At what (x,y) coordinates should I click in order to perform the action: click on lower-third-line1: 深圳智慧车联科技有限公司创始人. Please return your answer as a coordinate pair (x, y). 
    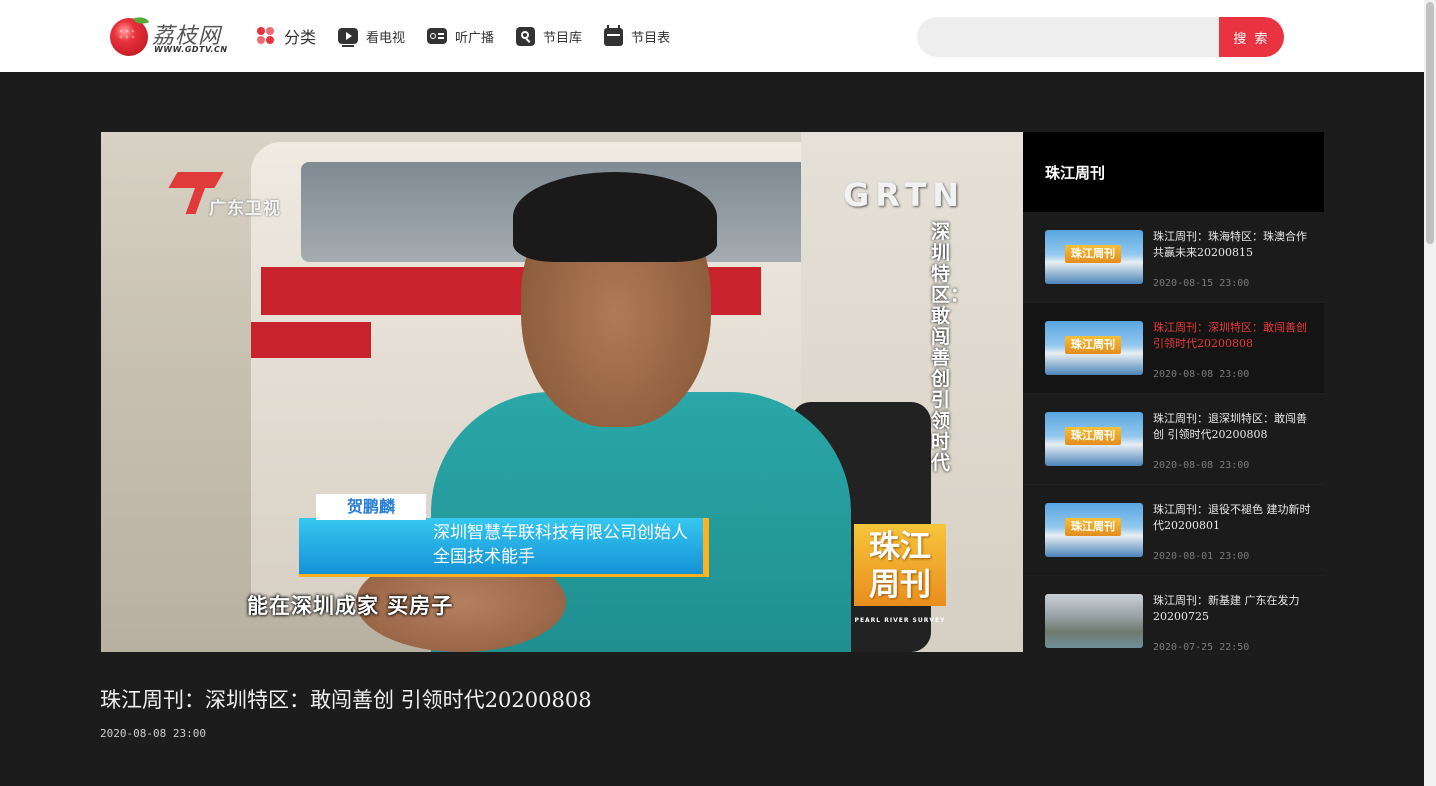
    Looking at the image, I should click on (560, 533).